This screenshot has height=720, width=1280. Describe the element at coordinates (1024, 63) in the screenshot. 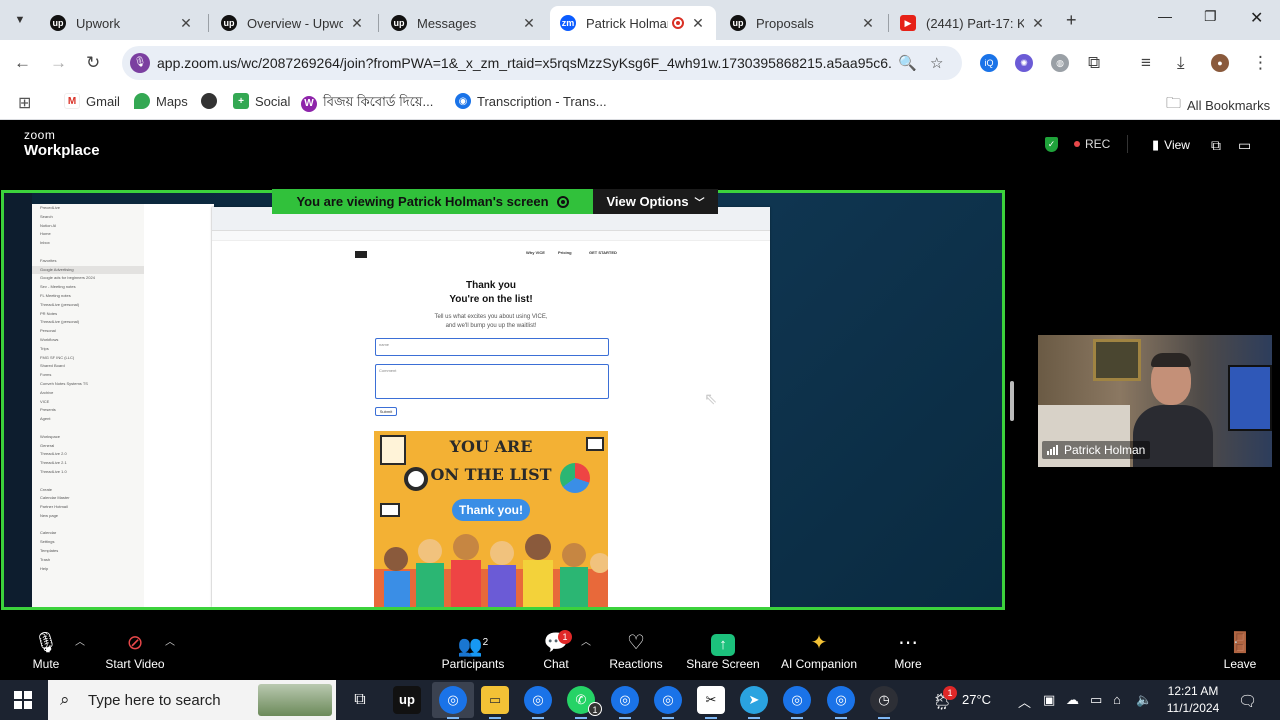

I see `extension-gear-icon: ✺` at that location.